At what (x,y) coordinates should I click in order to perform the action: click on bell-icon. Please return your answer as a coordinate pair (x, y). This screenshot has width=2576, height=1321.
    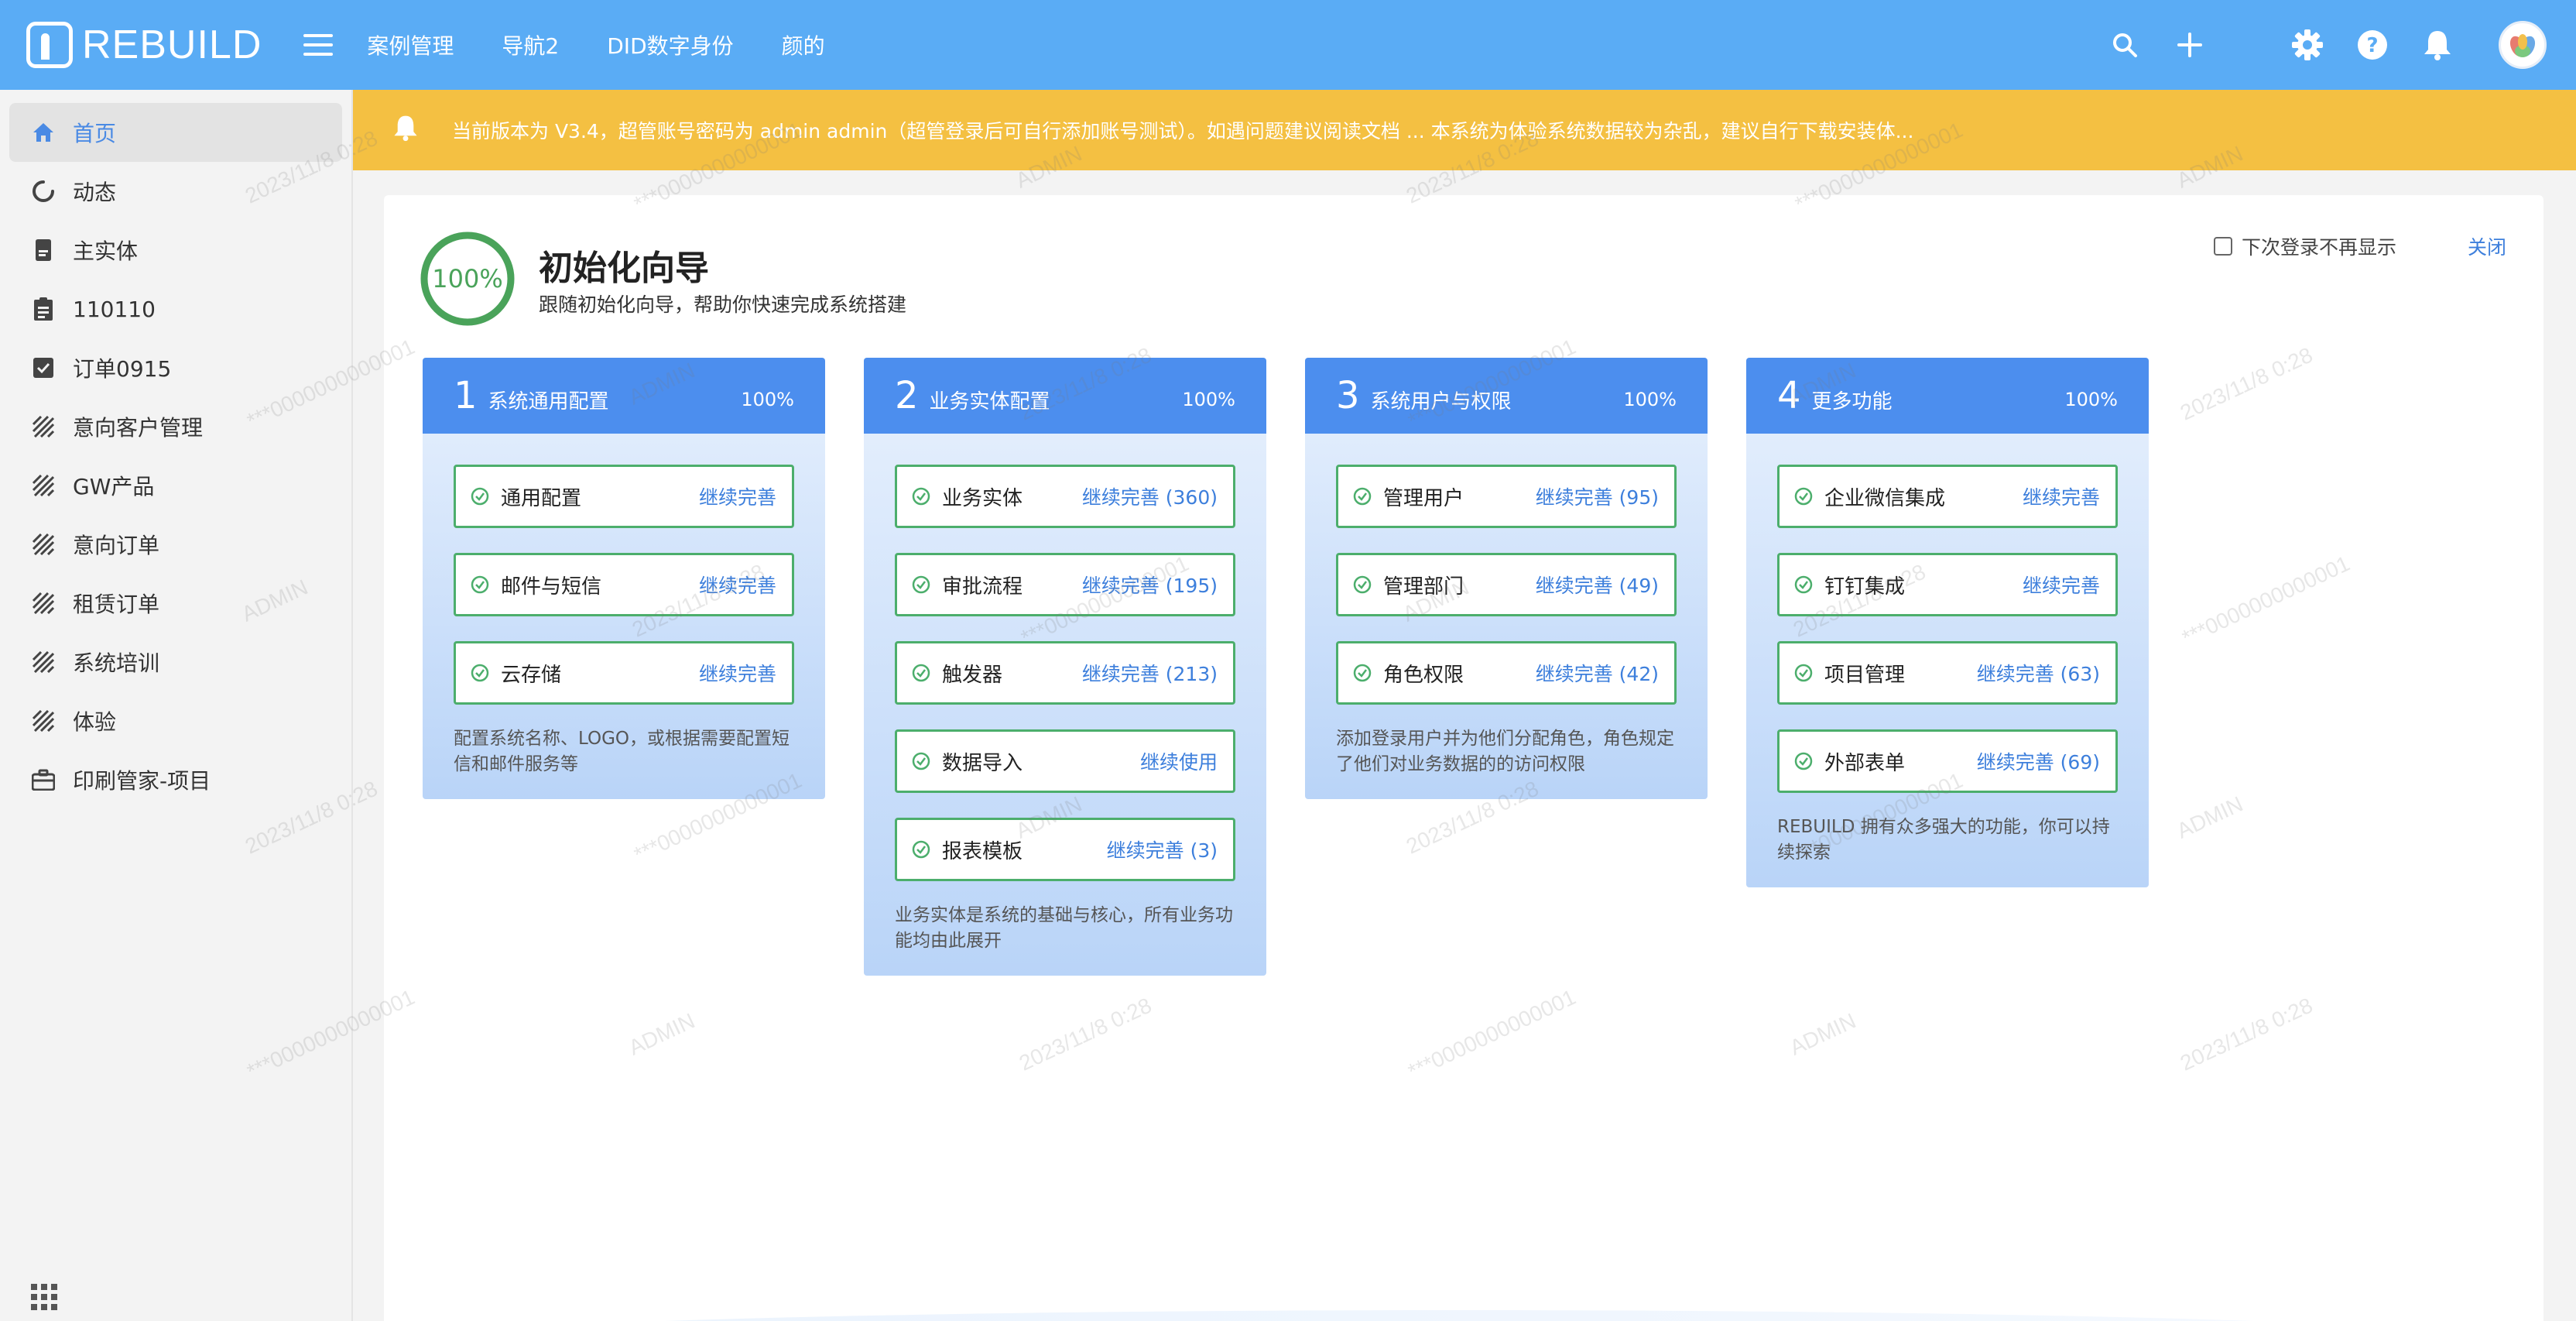
    Looking at the image, I should click on (2437, 45).